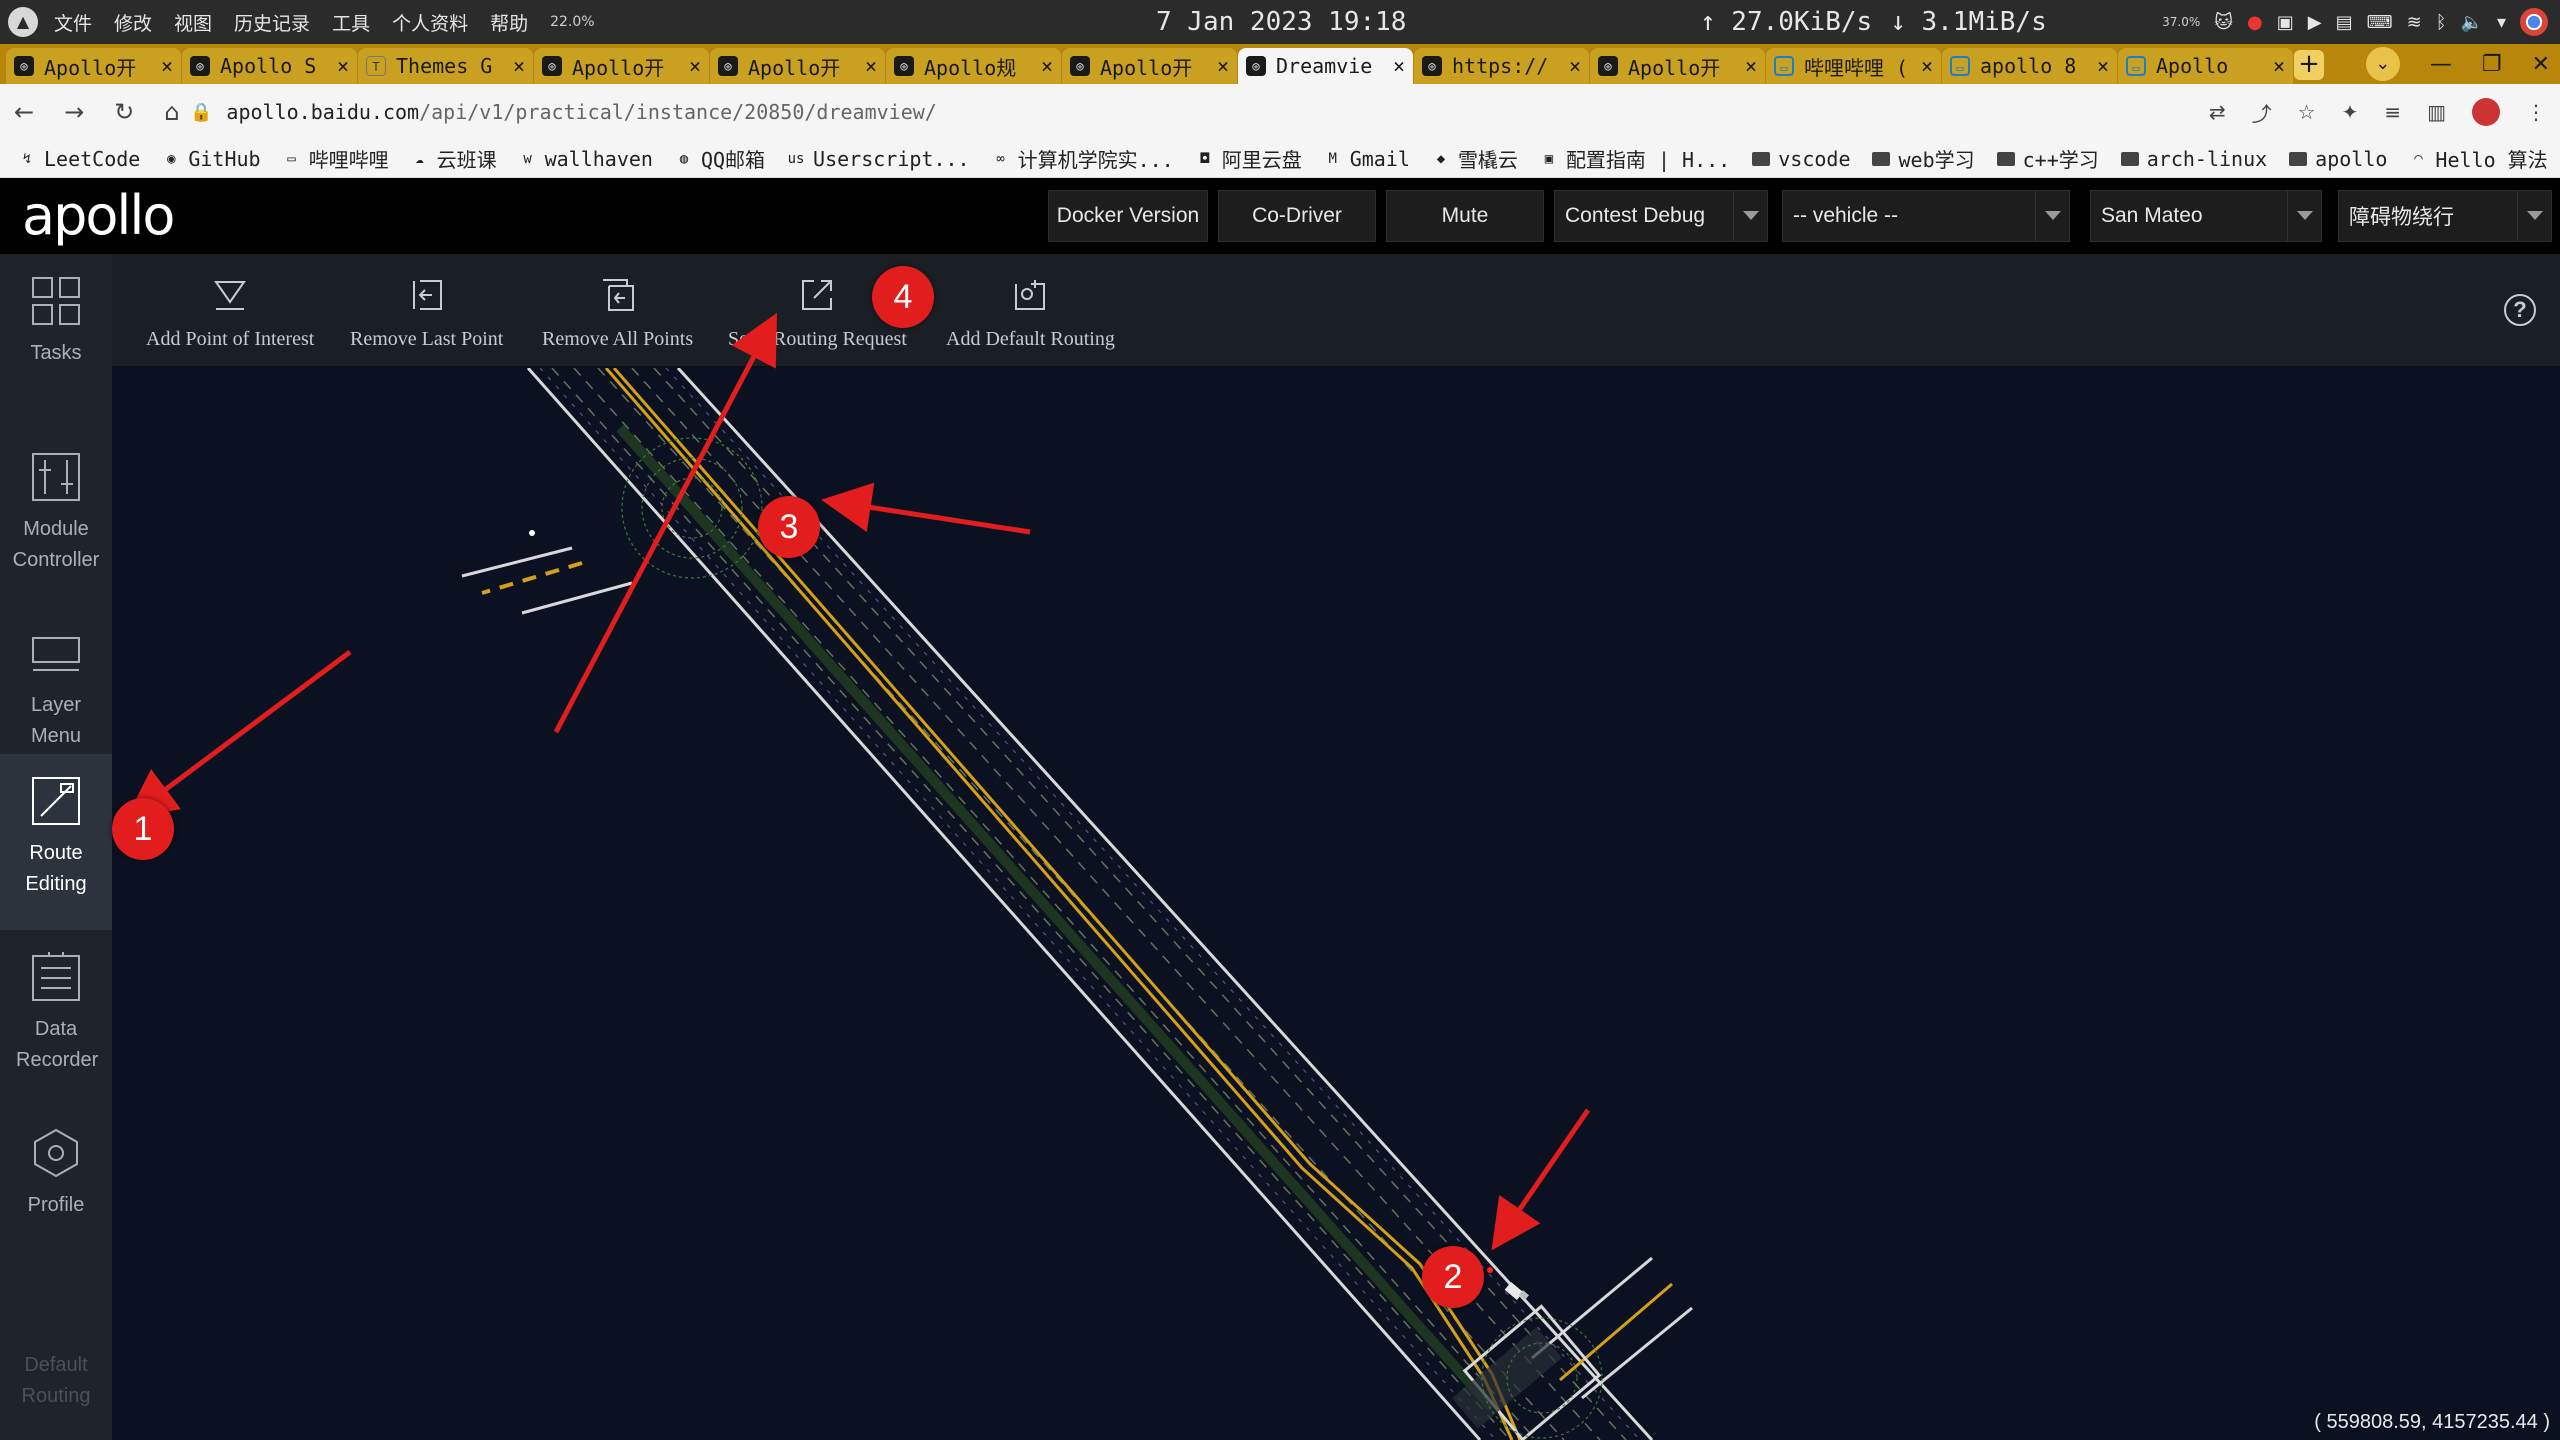  Describe the element at coordinates (193, 22) in the screenshot. I see `menu-item: 视图` at that location.